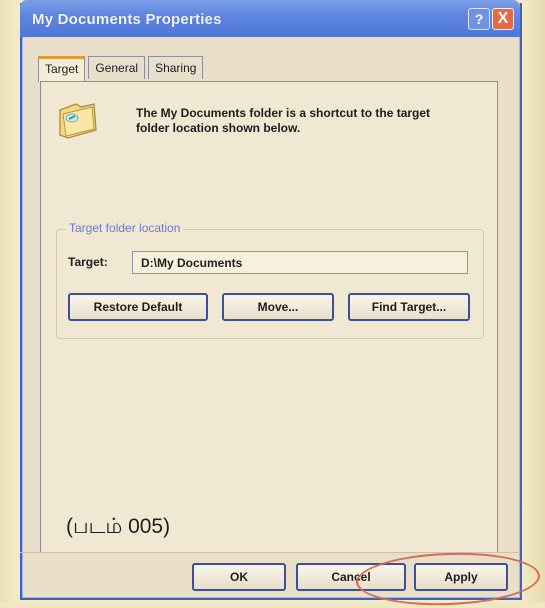 Image resolution: width=545 pixels, height=608 pixels. Describe the element at coordinates (118, 526) in the screenshot. I see `image-caption-watermark: (படம் 005)` at that location.